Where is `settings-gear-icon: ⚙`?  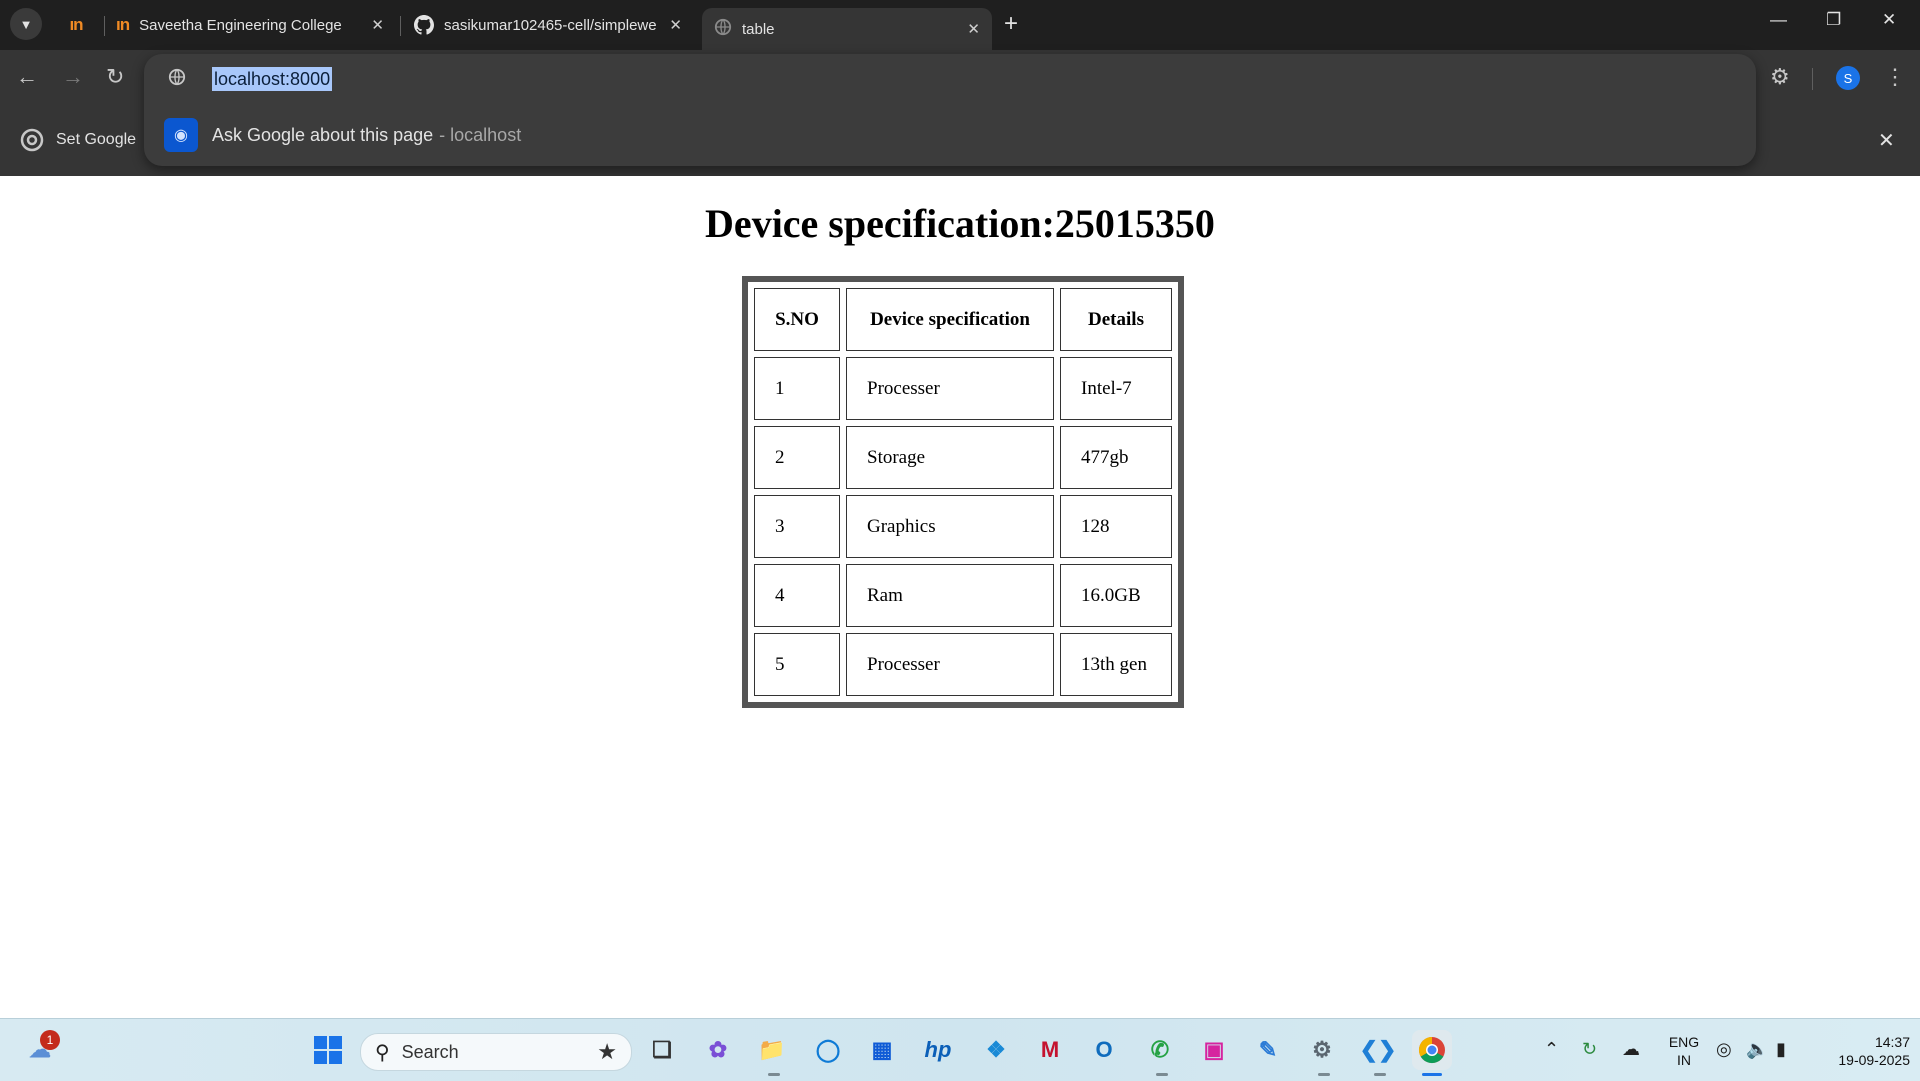 settings-gear-icon: ⚙ is located at coordinates (1322, 1050).